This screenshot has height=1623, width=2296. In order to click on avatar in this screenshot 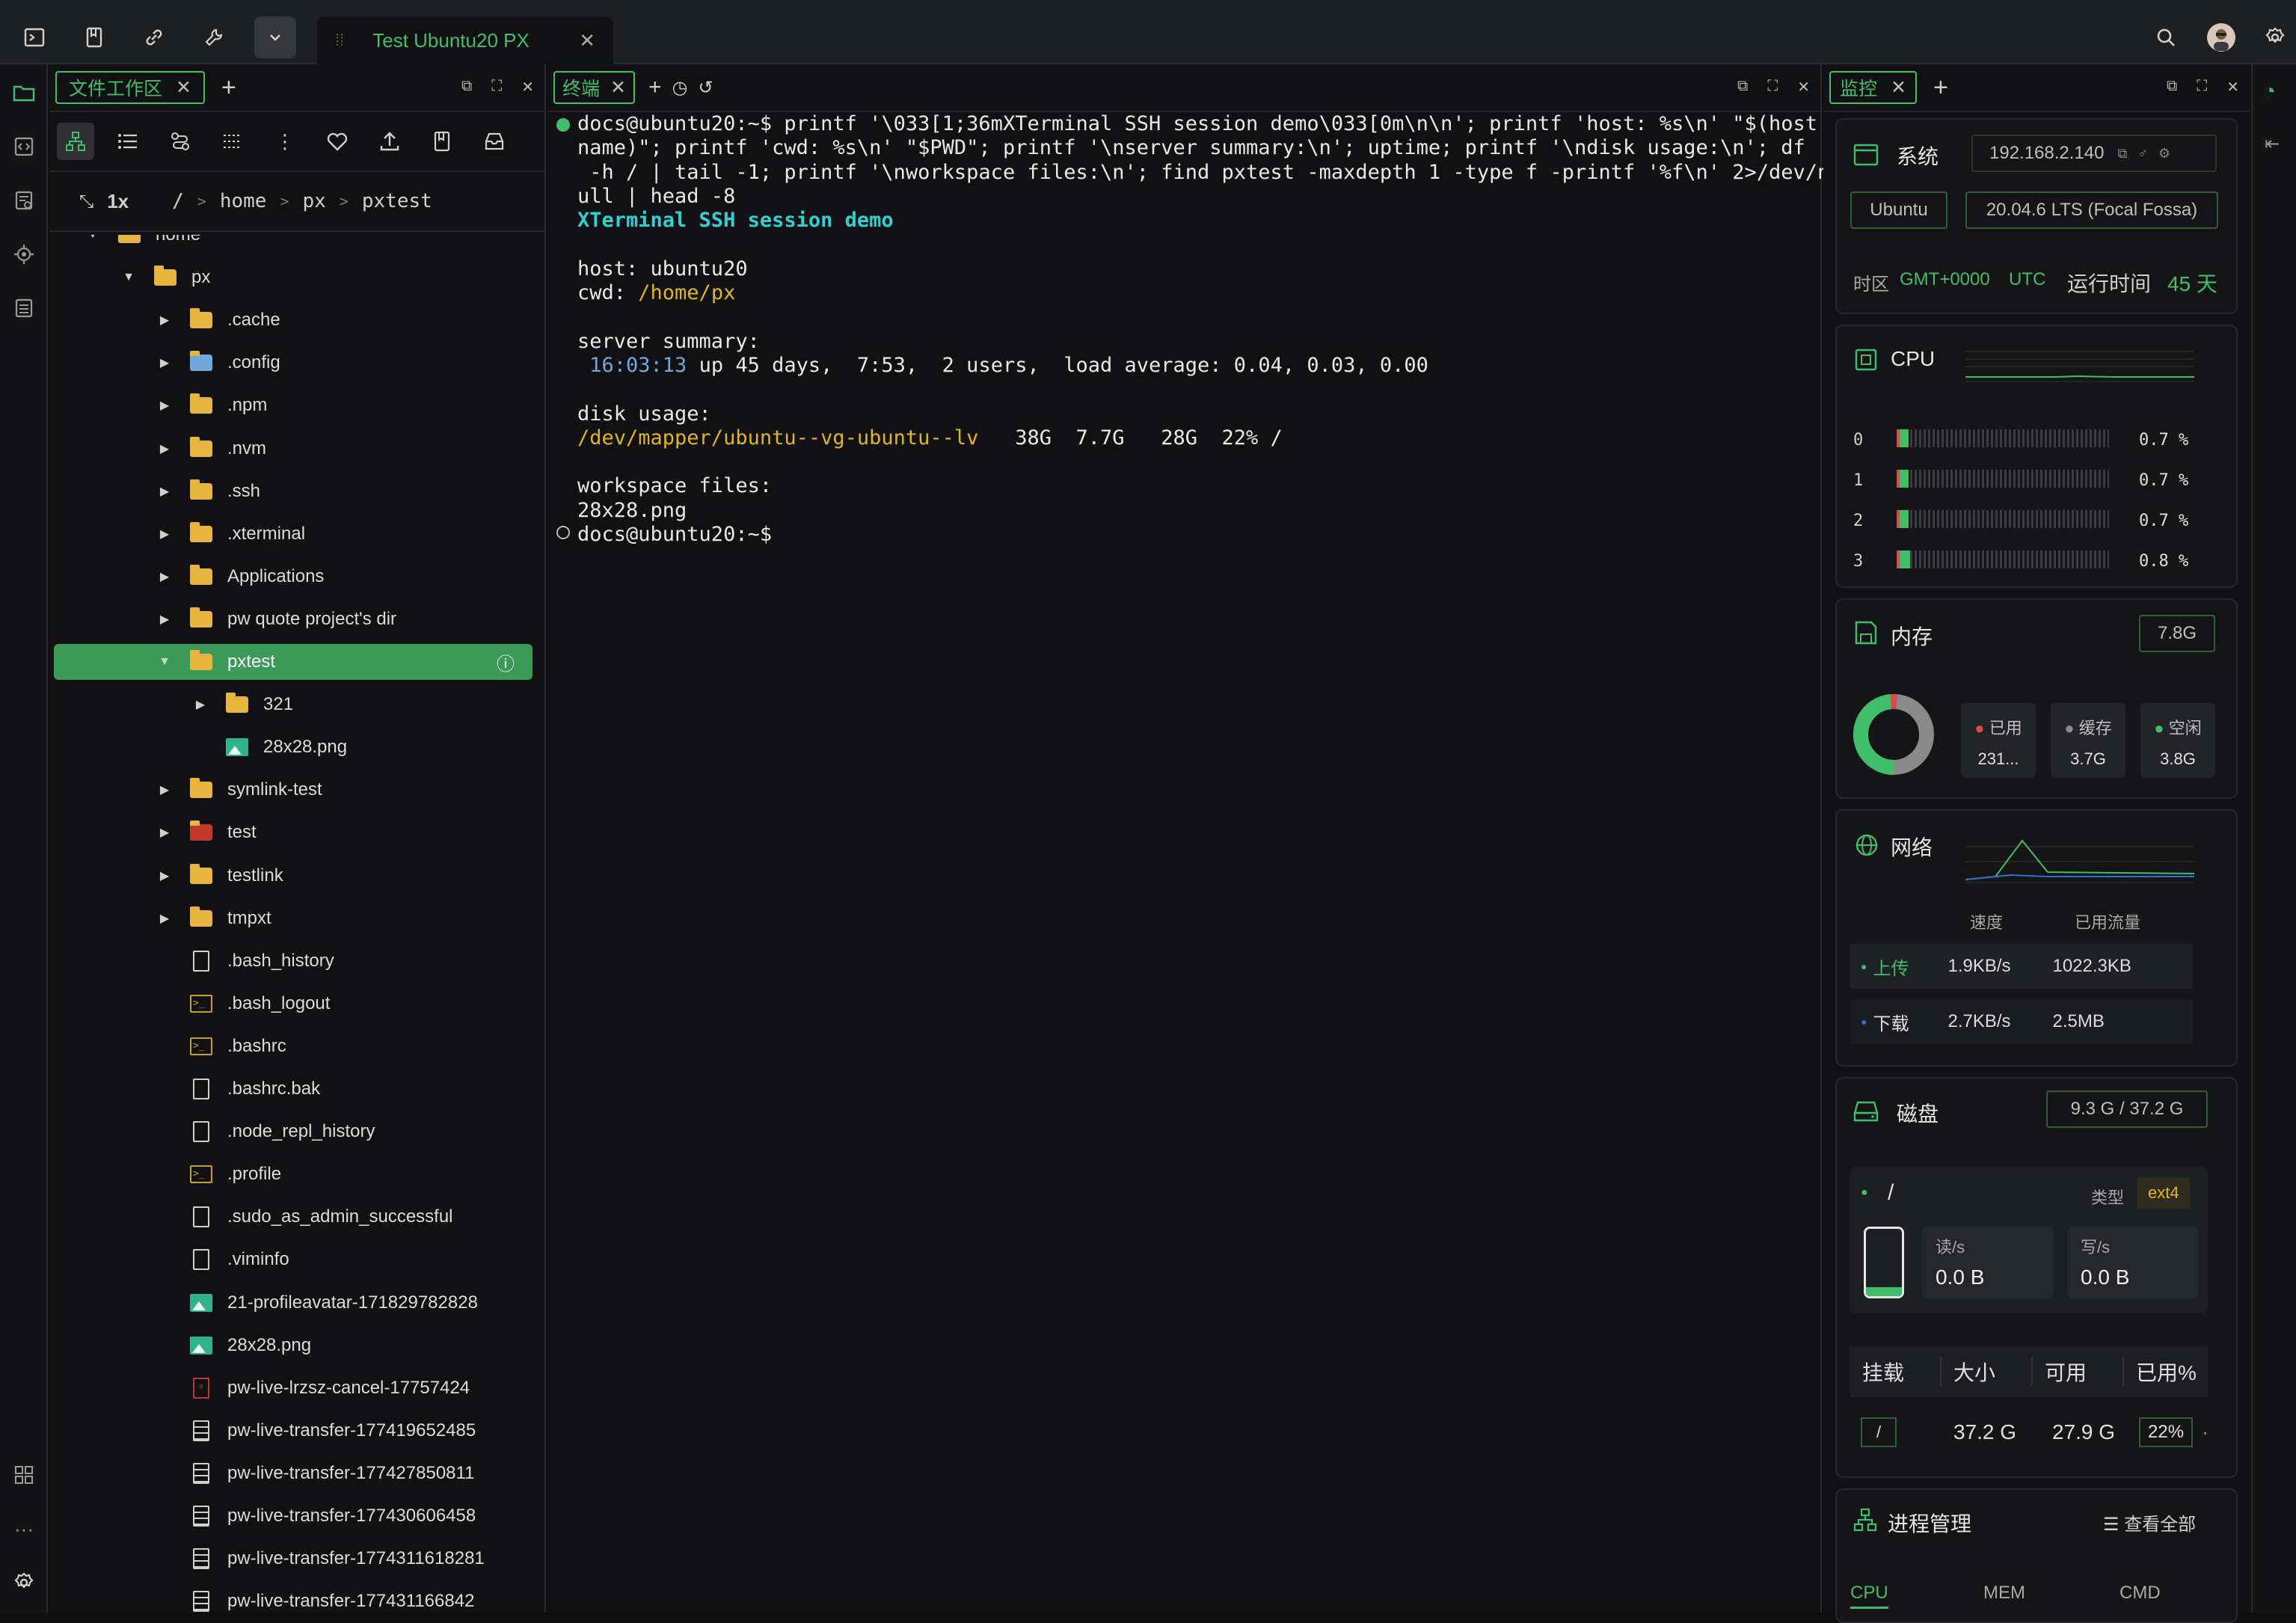, I will do `click(2221, 37)`.